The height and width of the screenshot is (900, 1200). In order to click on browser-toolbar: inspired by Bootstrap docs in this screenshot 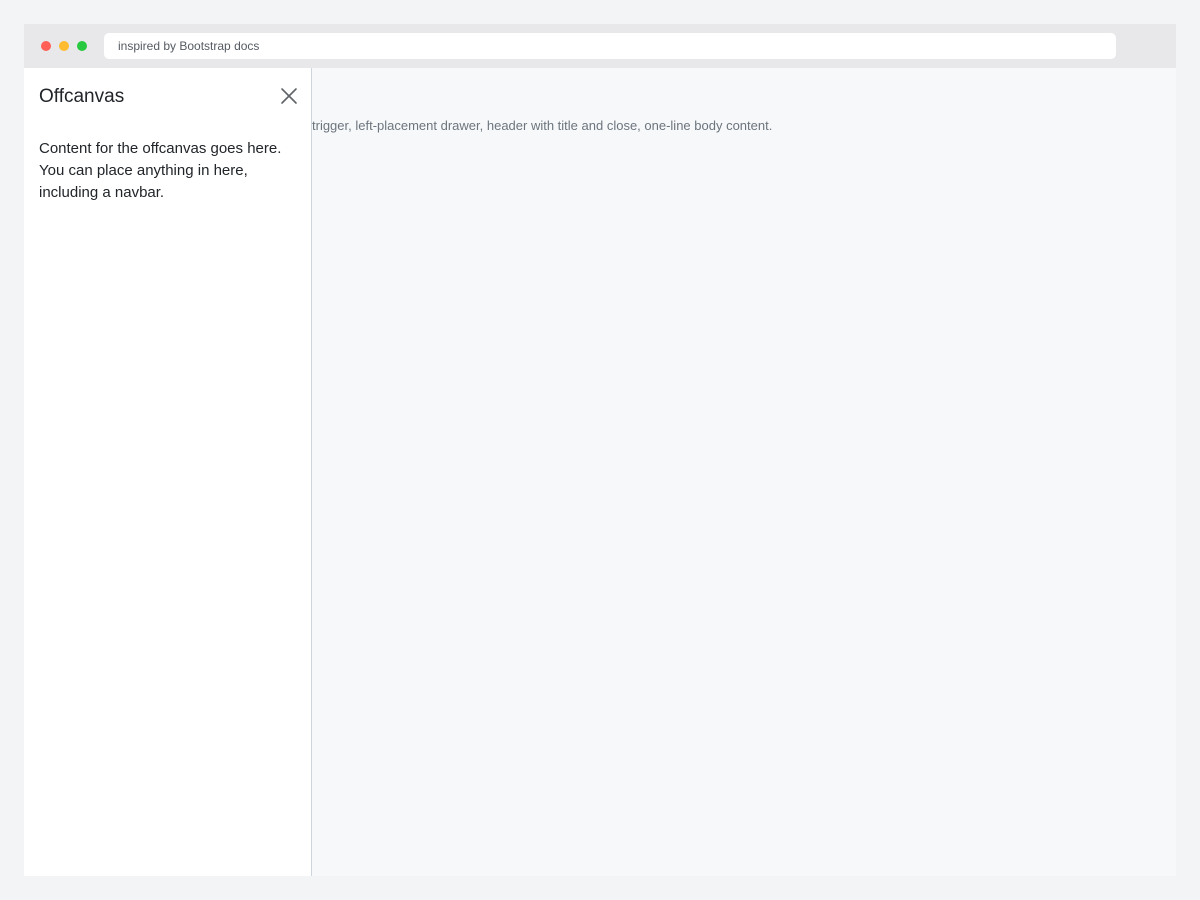, I will do `click(600, 46)`.